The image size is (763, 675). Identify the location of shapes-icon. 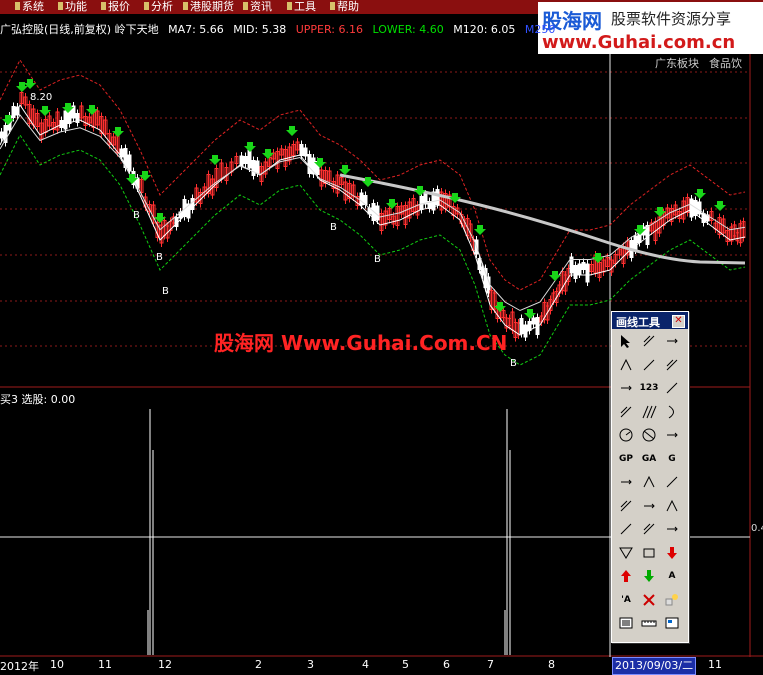
(672, 600).